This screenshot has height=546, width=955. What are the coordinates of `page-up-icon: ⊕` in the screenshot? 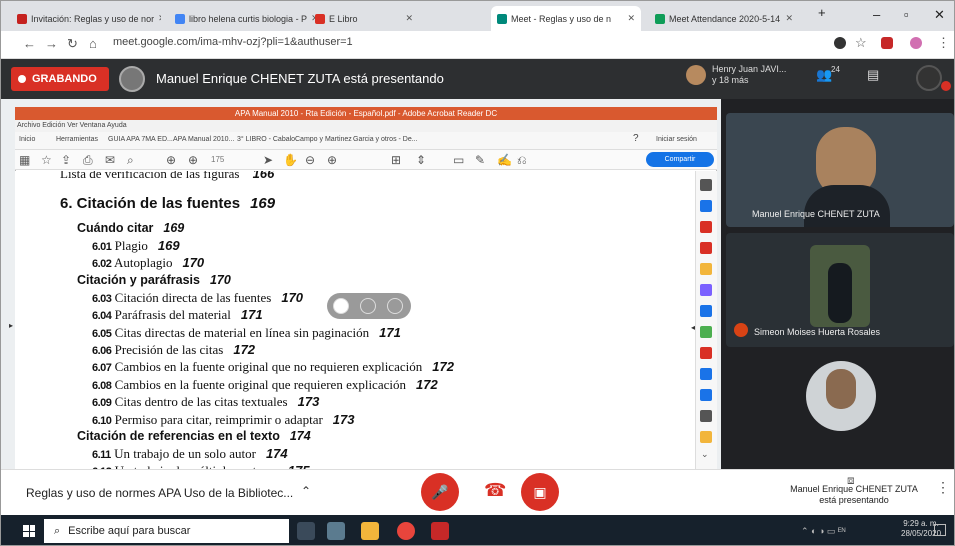 It's located at (171, 160).